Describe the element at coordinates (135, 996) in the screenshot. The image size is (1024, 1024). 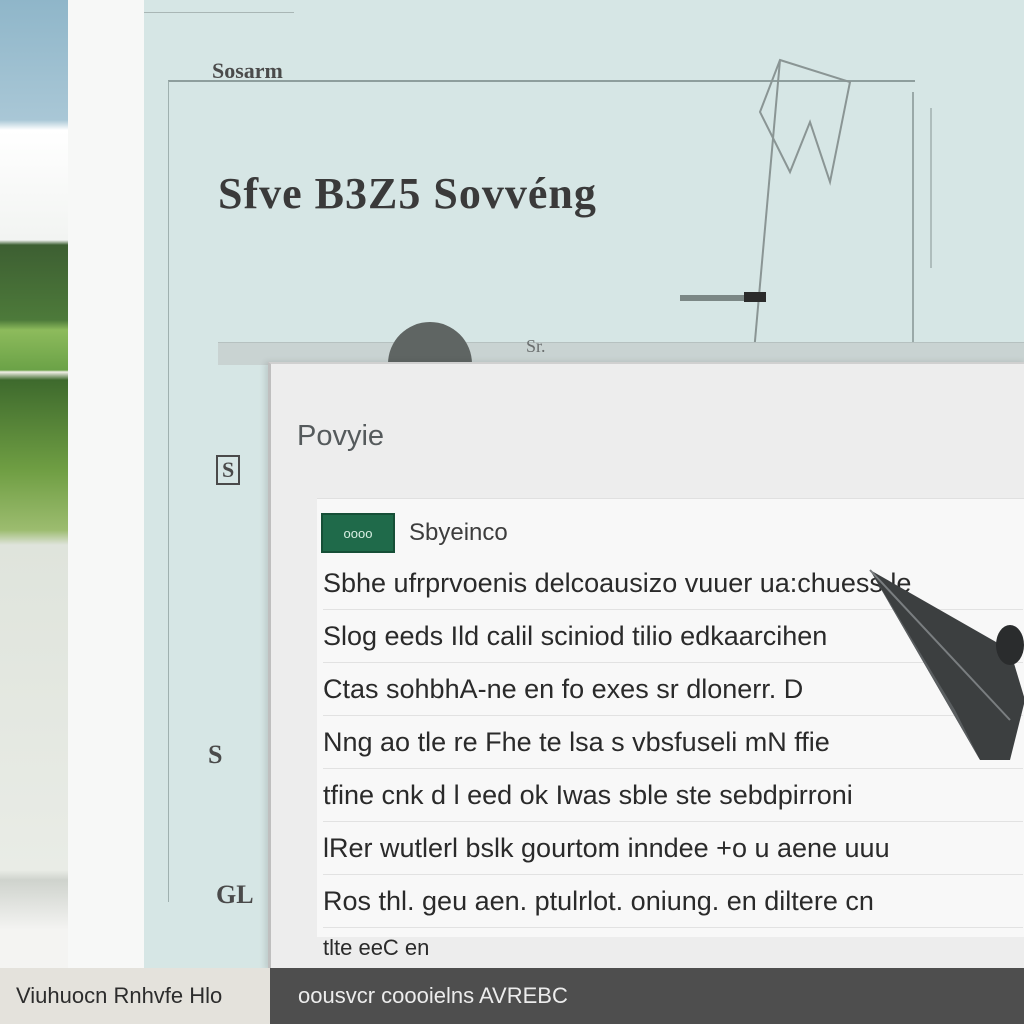
I see `taskbar-item-active: Viuhuocn Rnhvfe Hlo` at that location.